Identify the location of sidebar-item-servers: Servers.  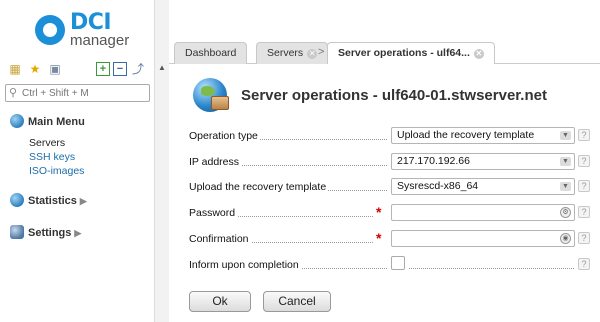
(47, 143).